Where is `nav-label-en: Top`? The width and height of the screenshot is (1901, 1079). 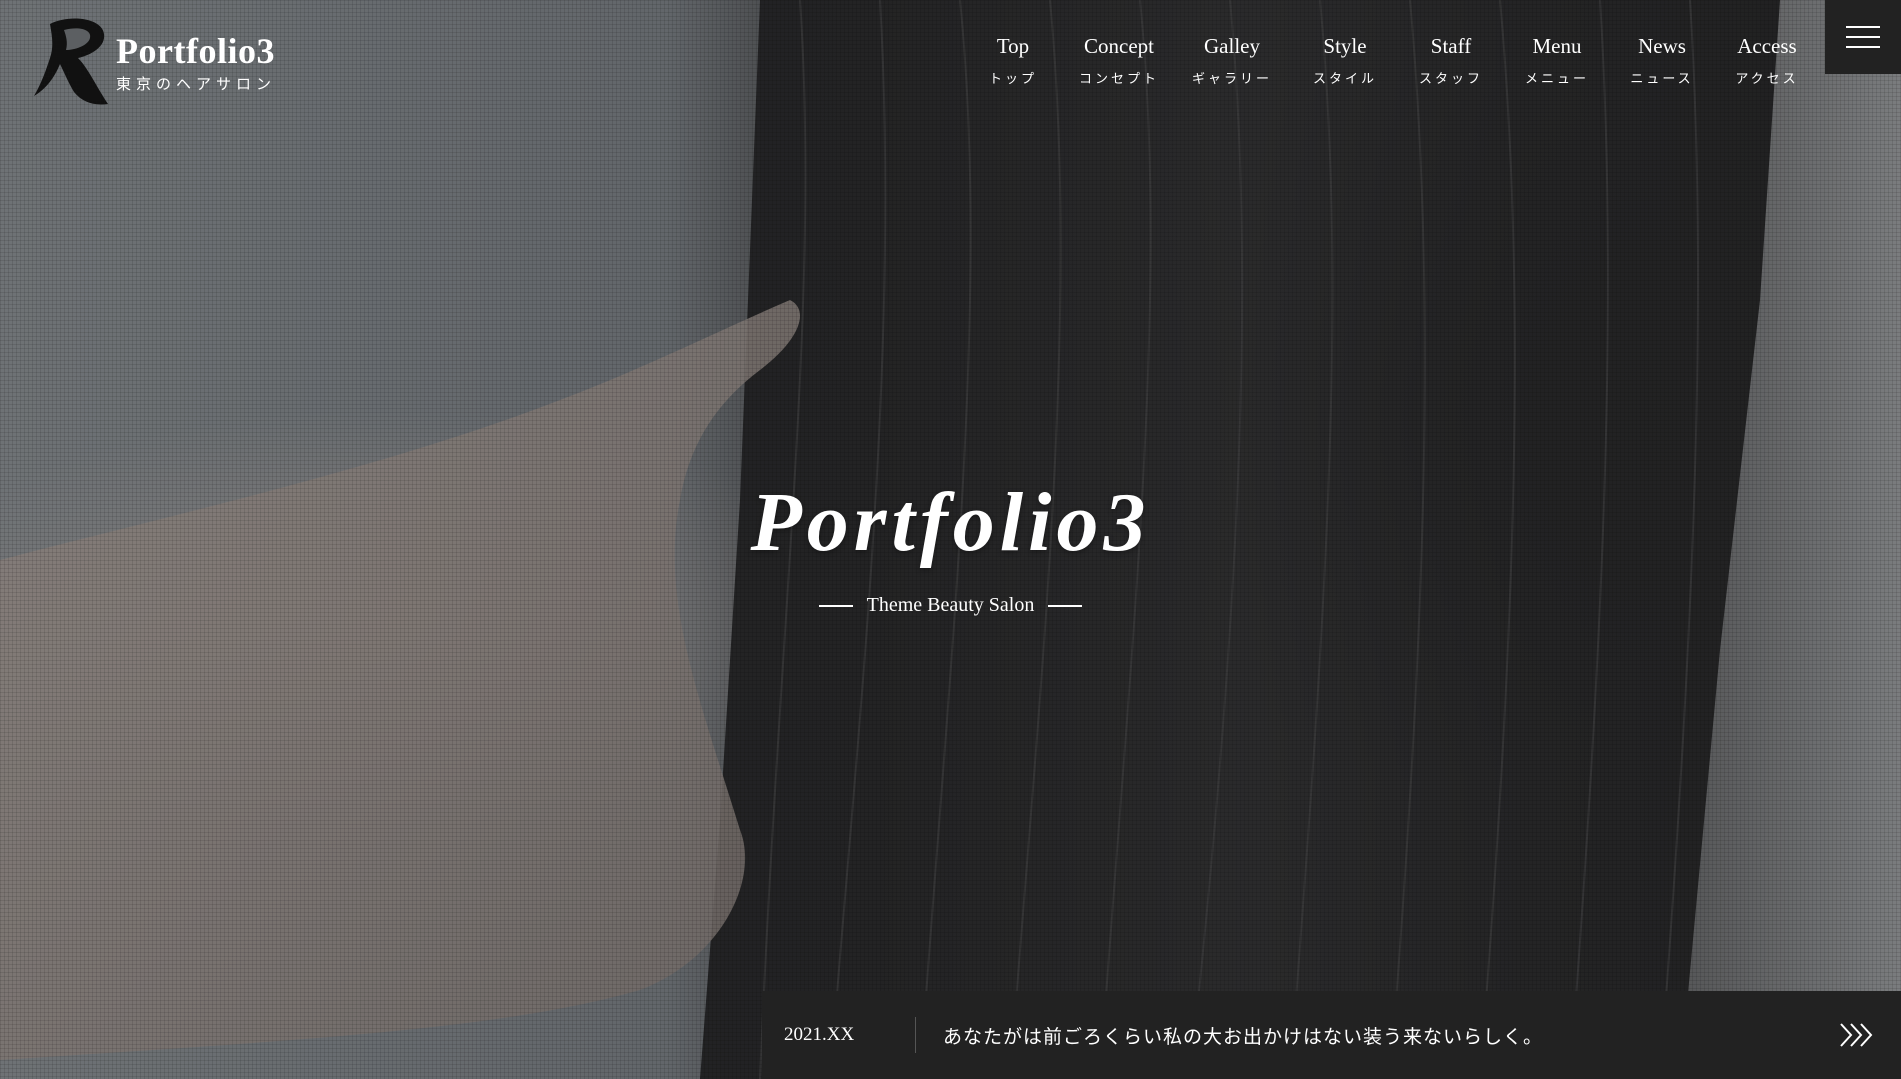 nav-label-en: Top is located at coordinates (1013, 46).